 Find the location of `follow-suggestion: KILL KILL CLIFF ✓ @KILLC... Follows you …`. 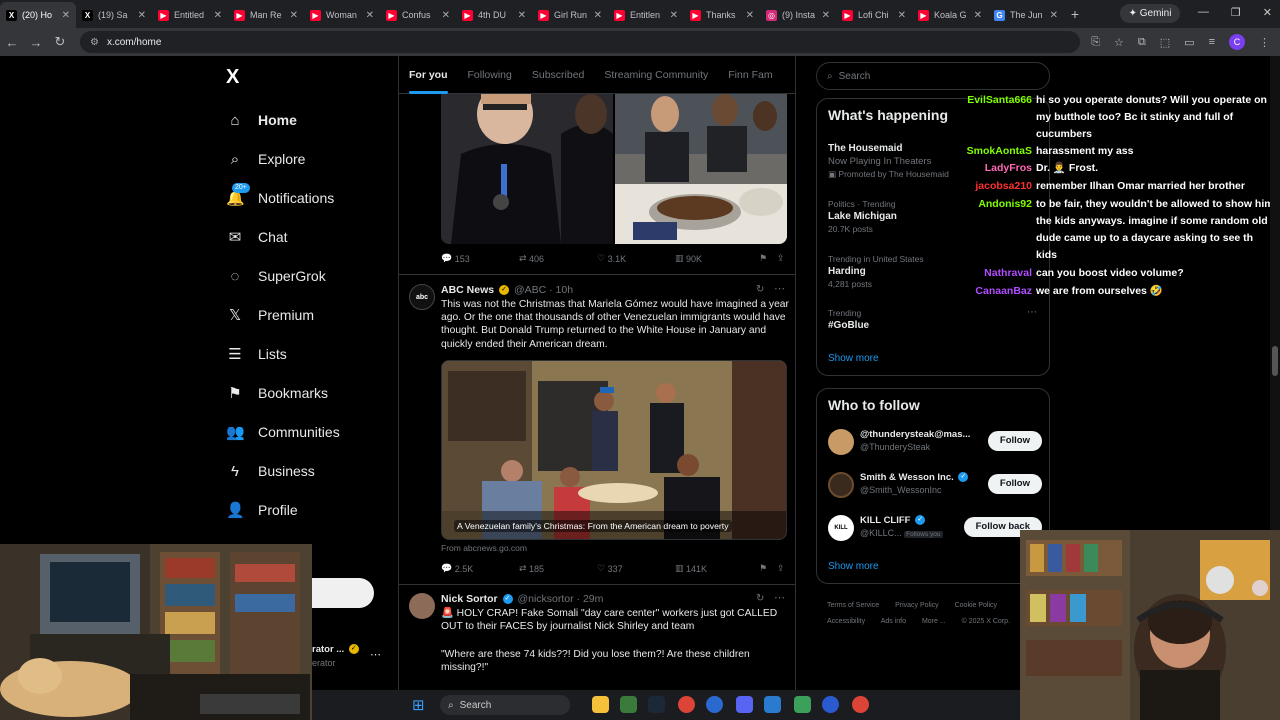

follow-suggestion: KILL KILL CLIFF ✓ @KILLC... Follows you … is located at coordinates (935, 528).